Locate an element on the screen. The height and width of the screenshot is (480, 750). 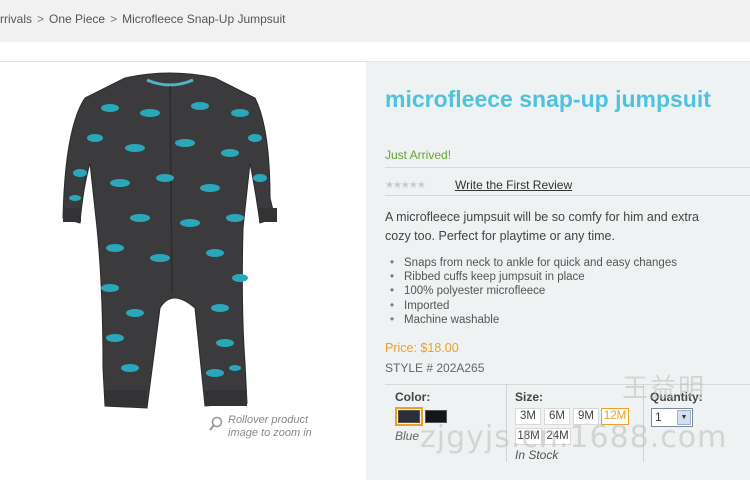
breadcrumb-current: Microfleece Snap-Up Jumpsuit is located at coordinates (204, 19).